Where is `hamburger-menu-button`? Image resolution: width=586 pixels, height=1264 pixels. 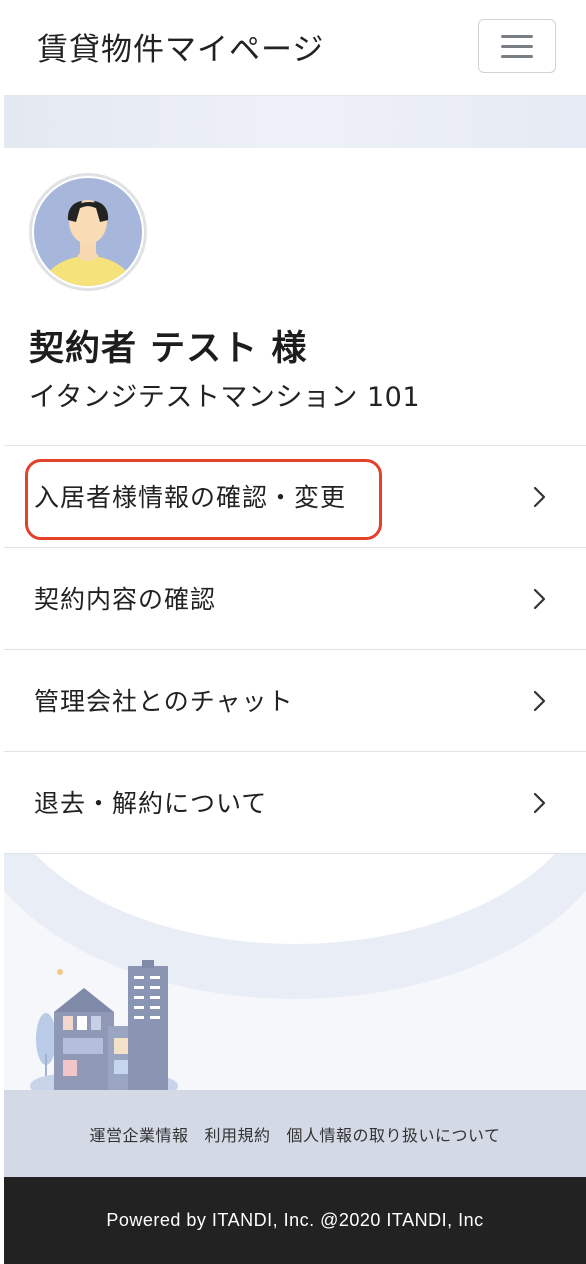 hamburger-menu-button is located at coordinates (517, 46).